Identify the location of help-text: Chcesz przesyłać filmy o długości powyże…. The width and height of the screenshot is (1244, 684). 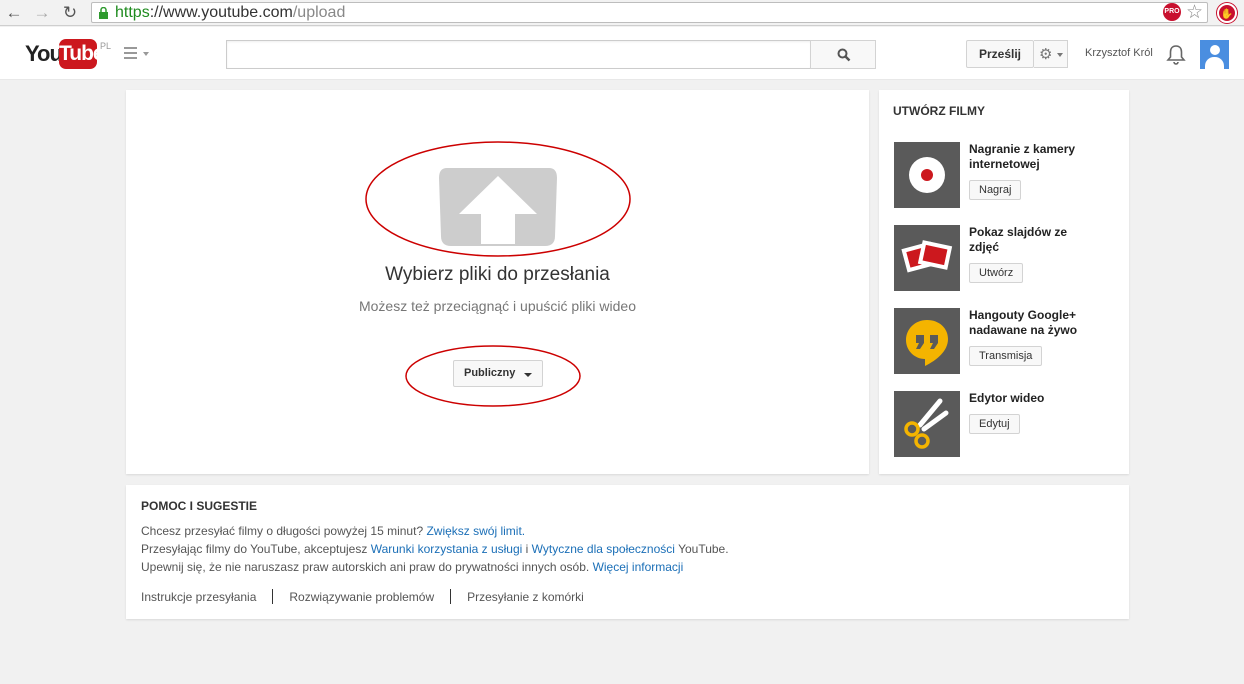
(284, 531).